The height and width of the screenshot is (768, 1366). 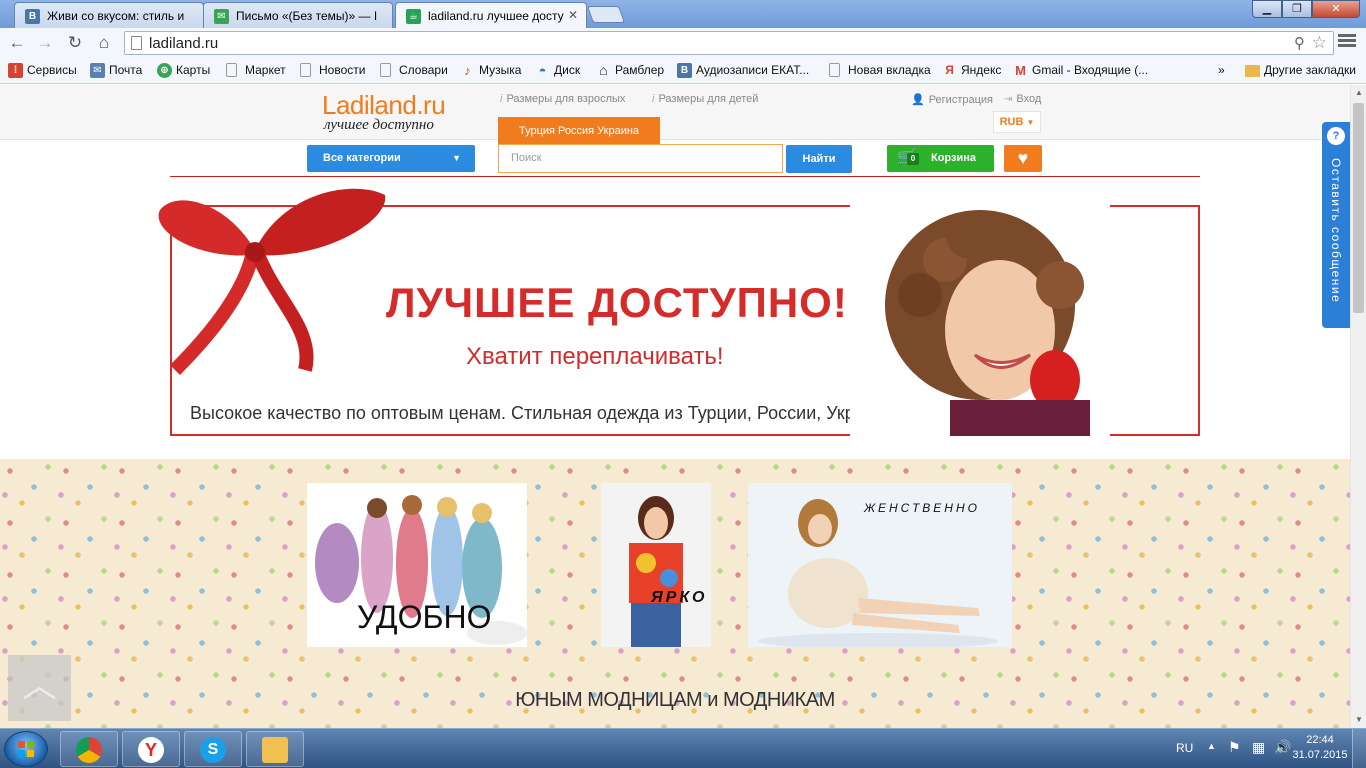 I want to click on login-link: ⇥ Вход, so click(x=1022, y=99).